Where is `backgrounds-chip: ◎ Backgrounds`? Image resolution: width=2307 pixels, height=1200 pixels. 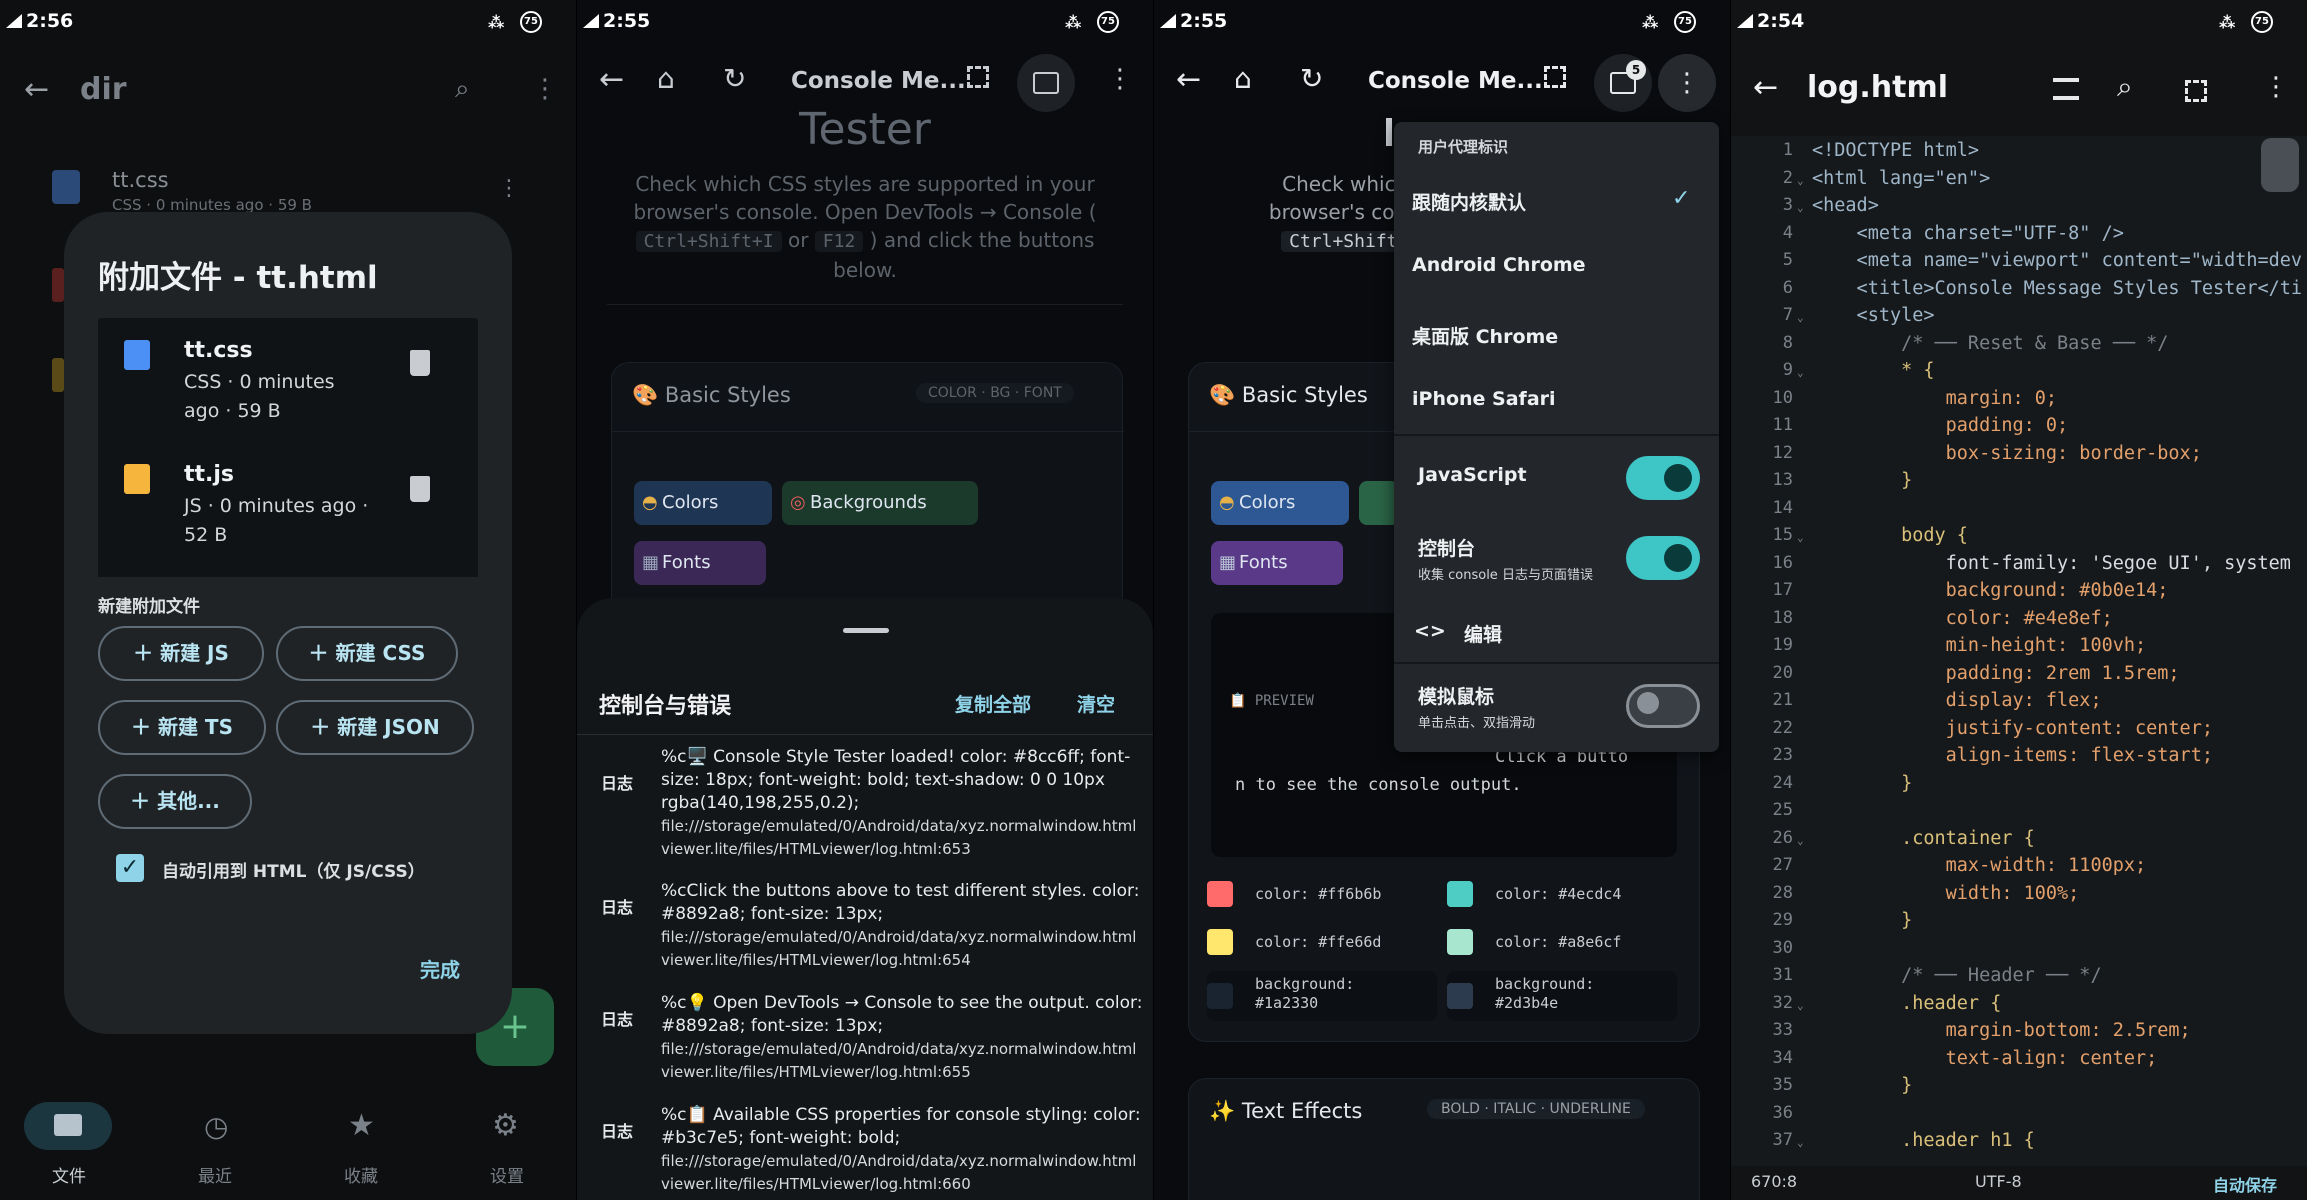 backgrounds-chip: ◎ Backgrounds is located at coordinates (880, 503).